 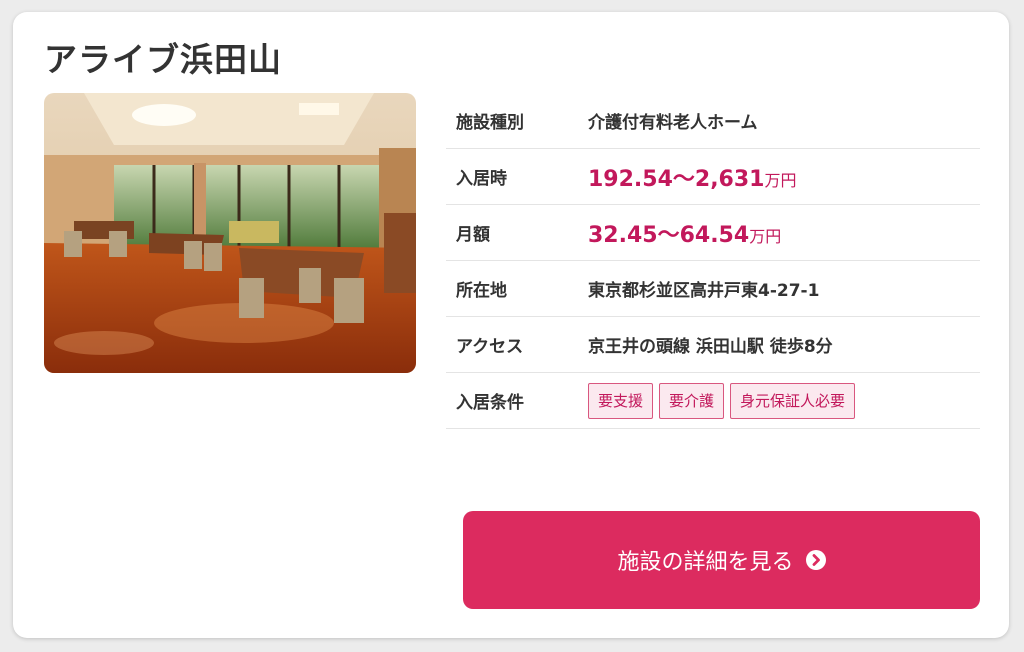 I want to click on monthly-fee-unit: 万円, so click(x=765, y=236).